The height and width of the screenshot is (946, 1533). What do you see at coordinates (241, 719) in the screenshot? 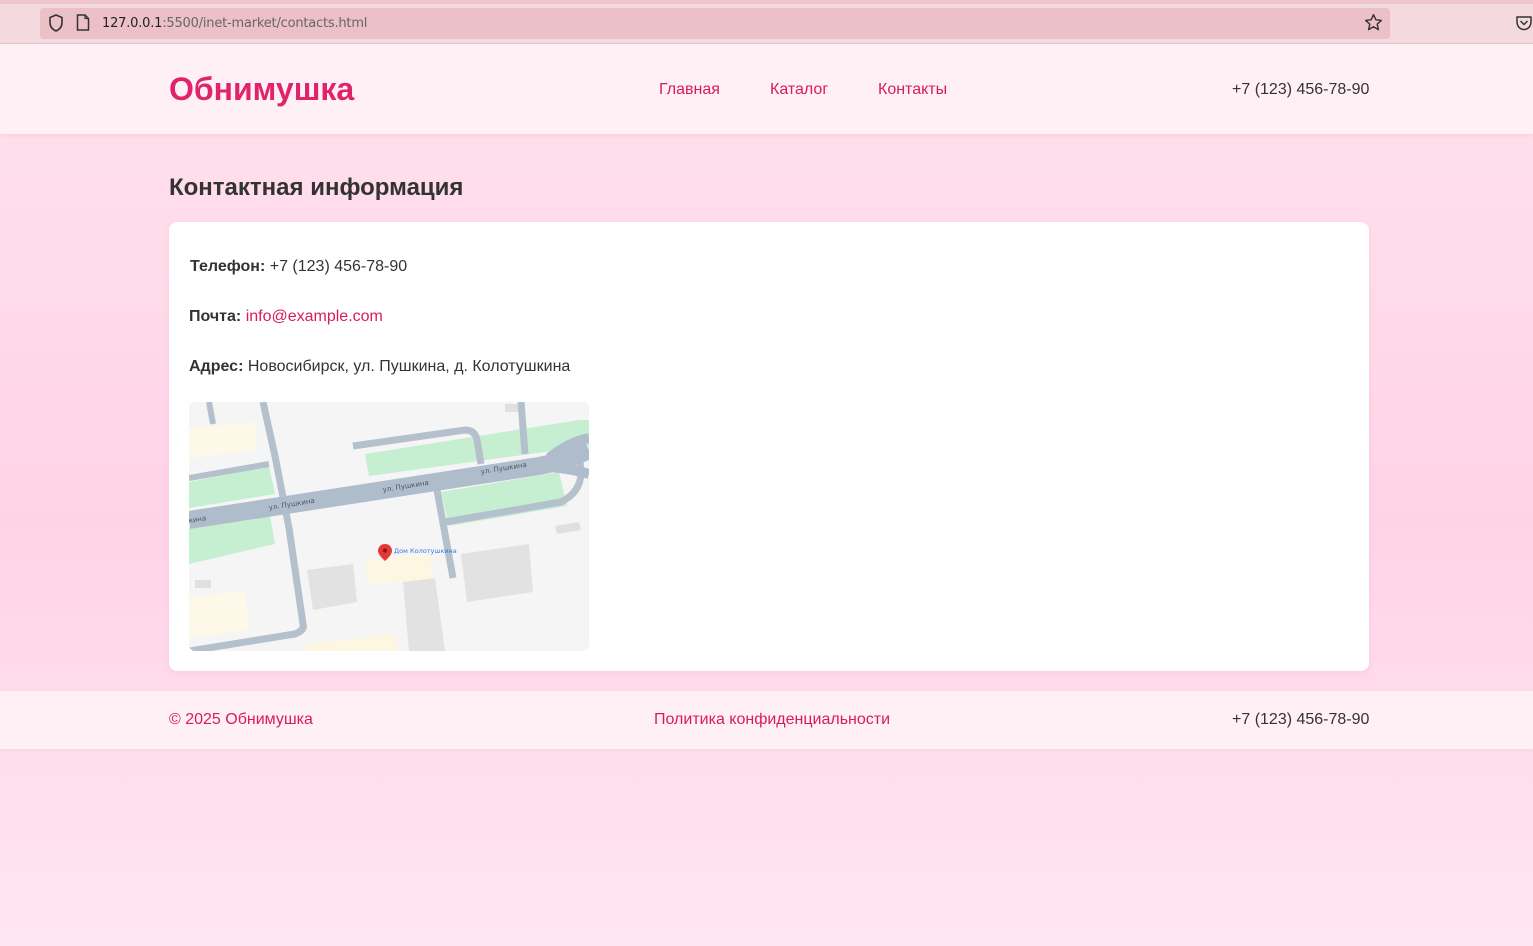
I see `footer-copyright: © 2025 Обнимушка` at bounding box center [241, 719].